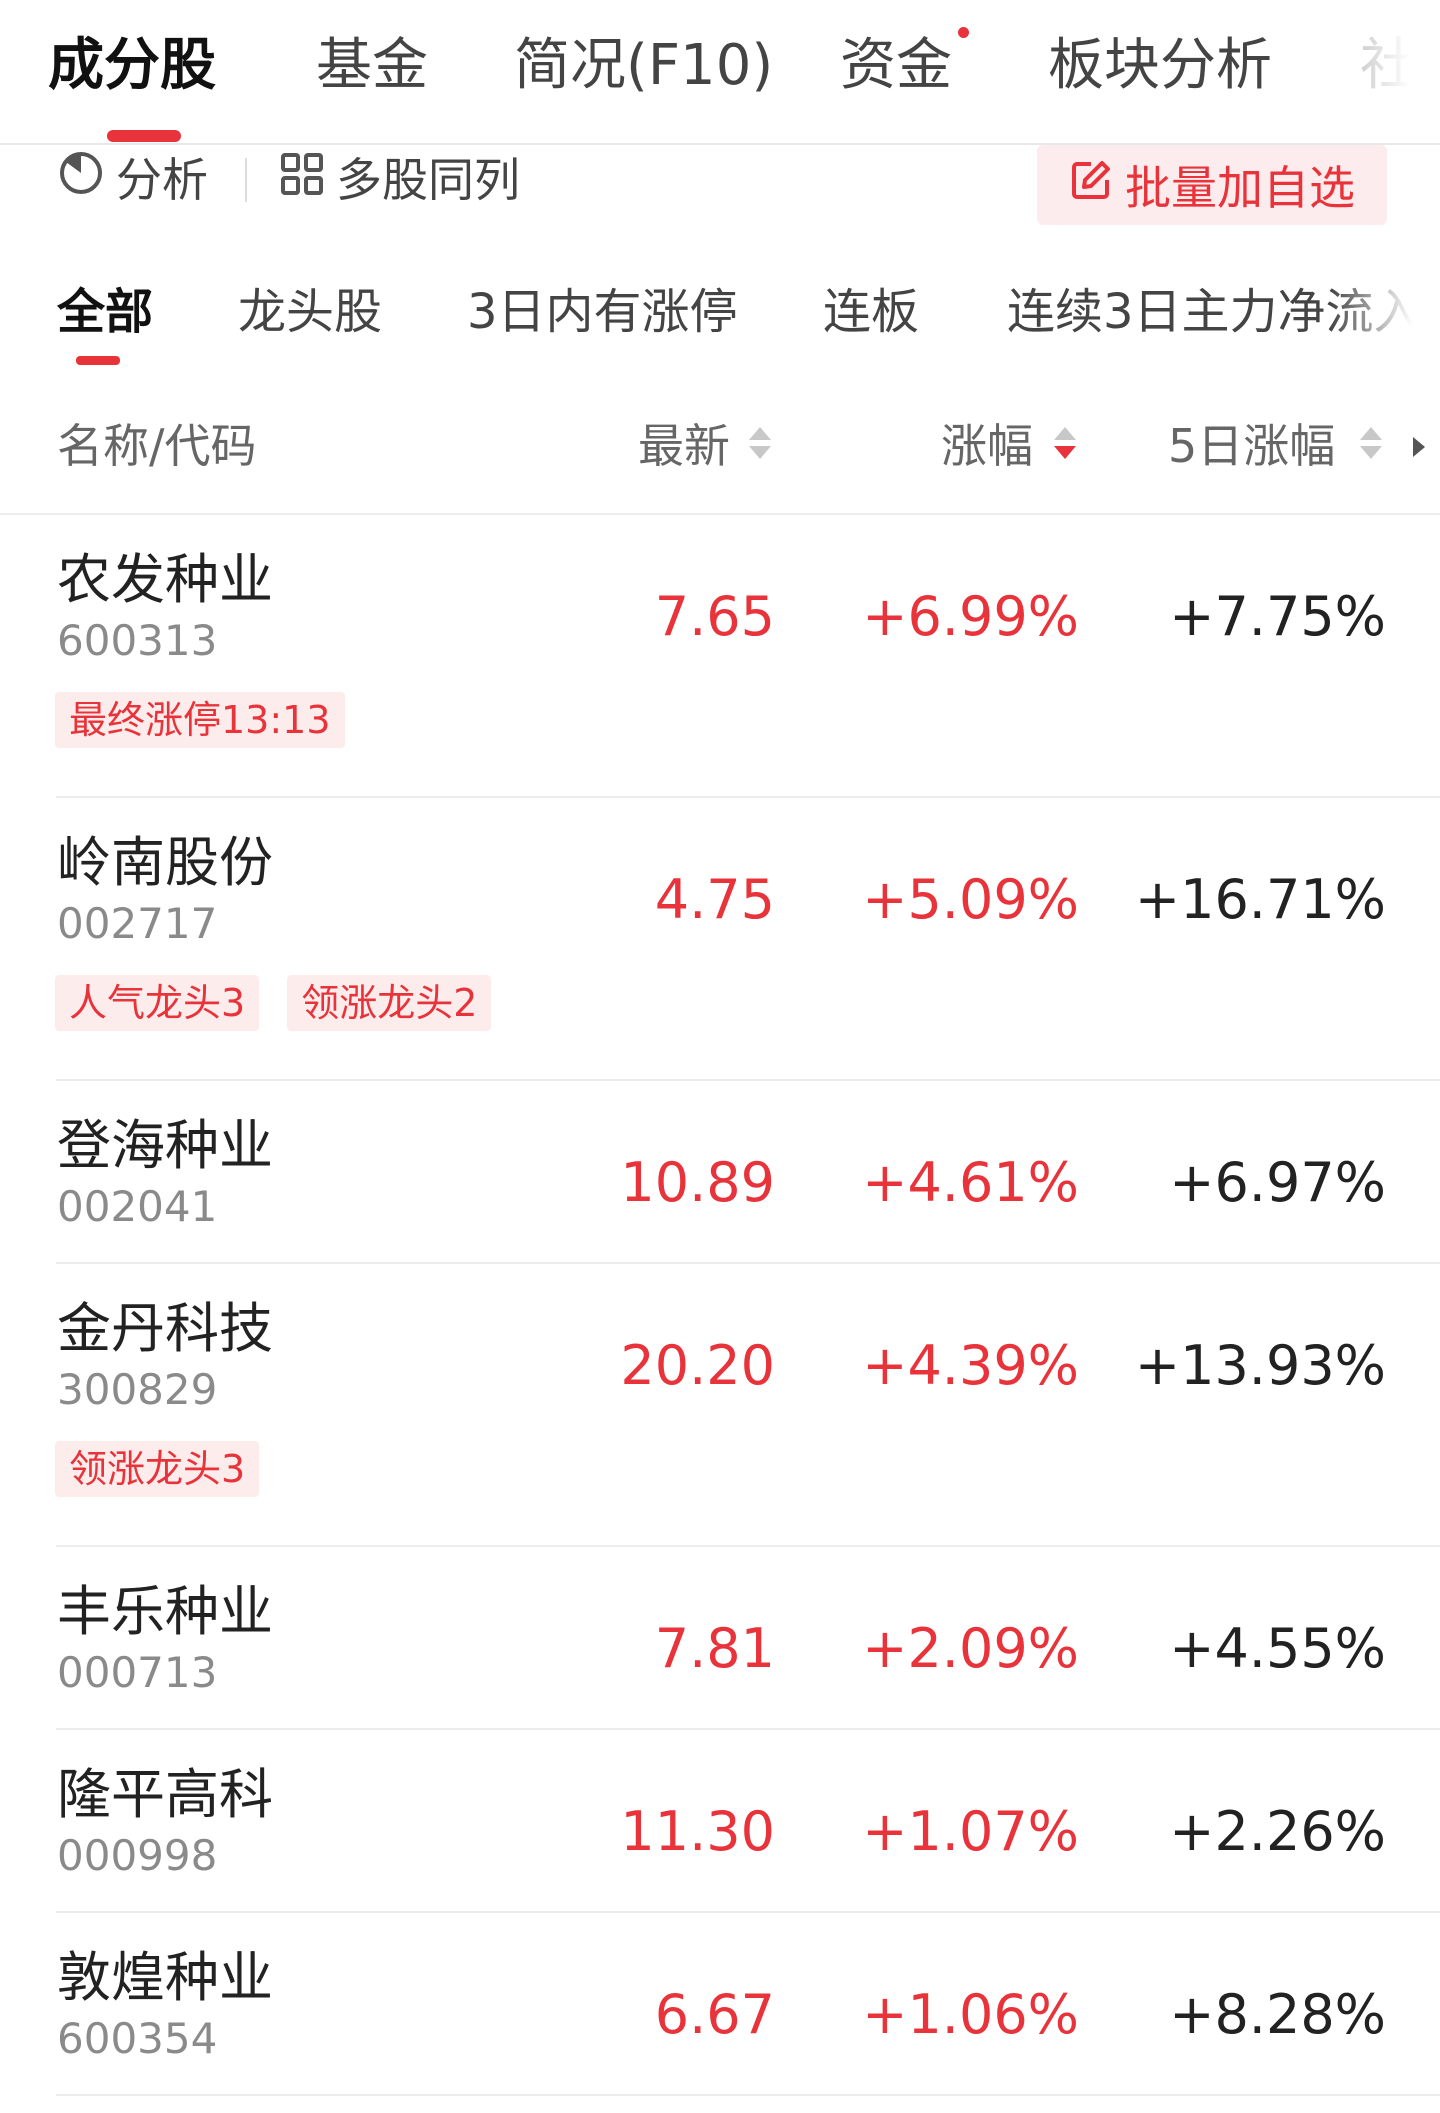 The image size is (1440, 2113). I want to click on pie-chart-icon, so click(81, 180).